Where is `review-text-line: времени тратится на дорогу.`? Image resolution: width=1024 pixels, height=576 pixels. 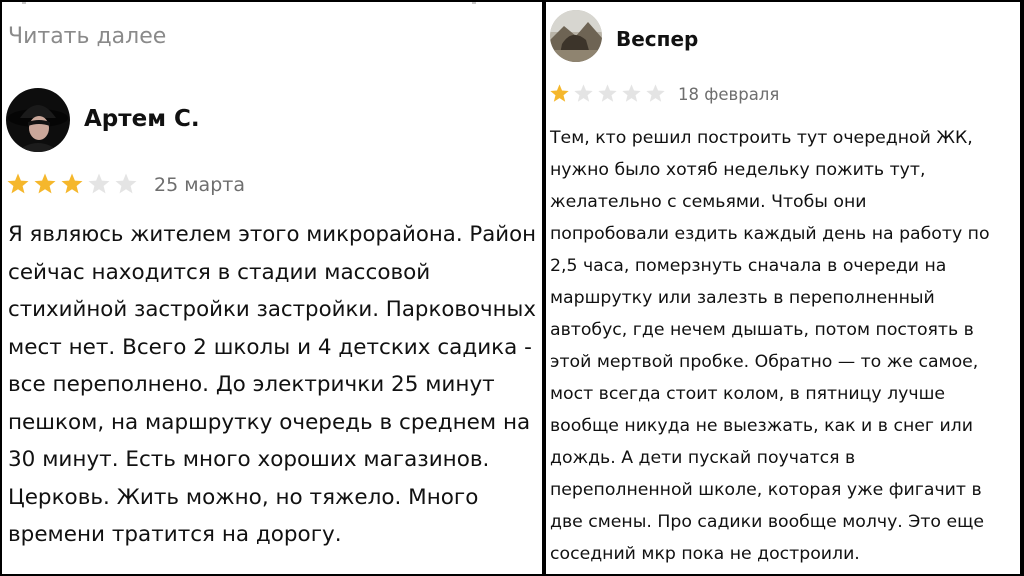
review-text-line: времени тратится на дорогу. is located at coordinates (175, 534).